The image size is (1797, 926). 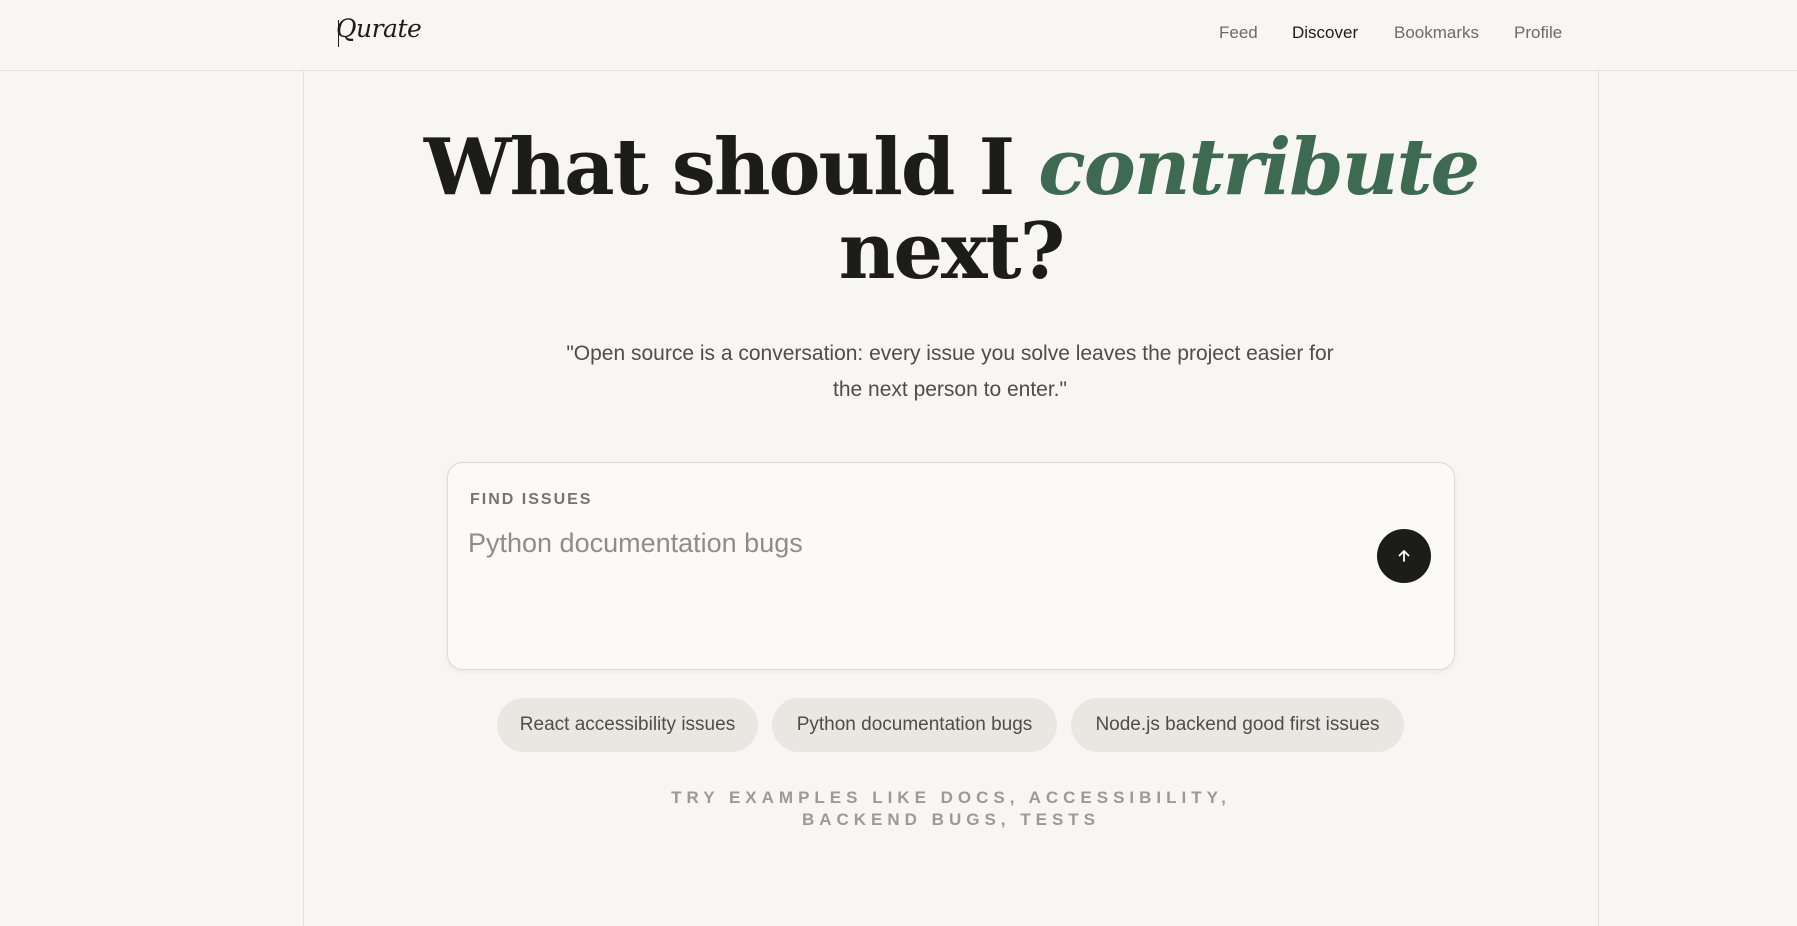 What do you see at coordinates (1325, 33) in the screenshot?
I see `nav-item-discover: Discover` at bounding box center [1325, 33].